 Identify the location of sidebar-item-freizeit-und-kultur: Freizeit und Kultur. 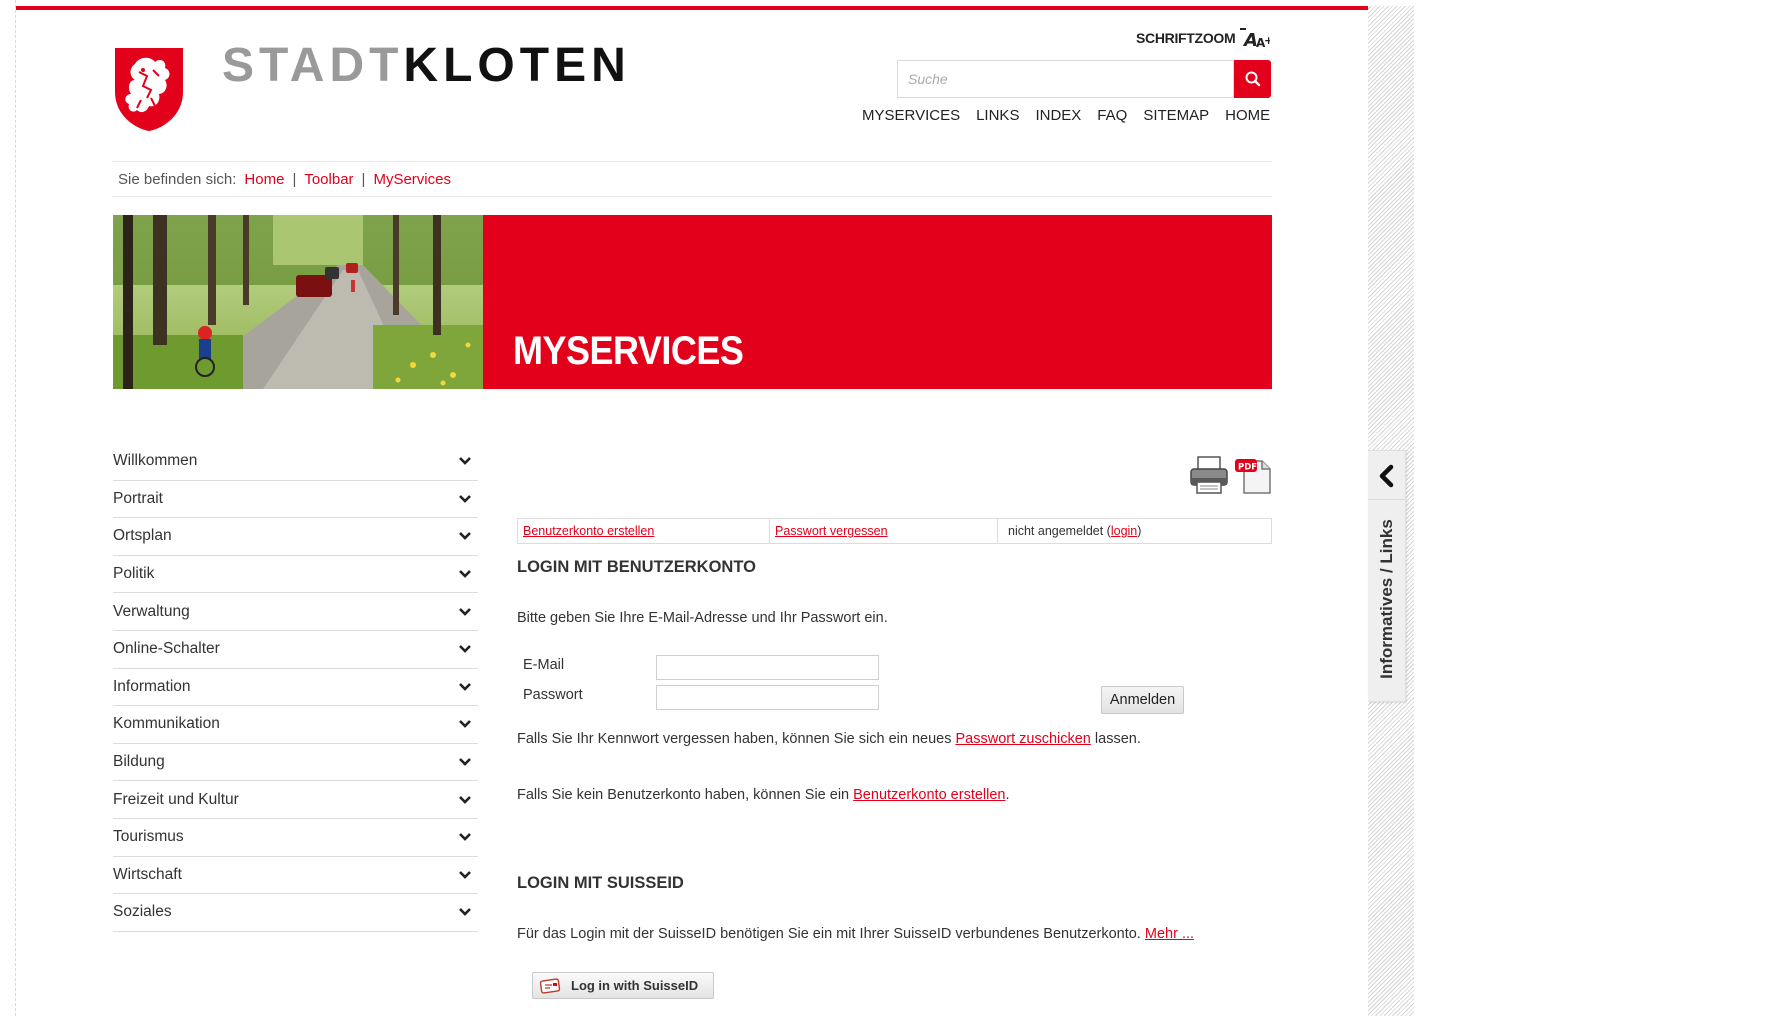
(295, 800).